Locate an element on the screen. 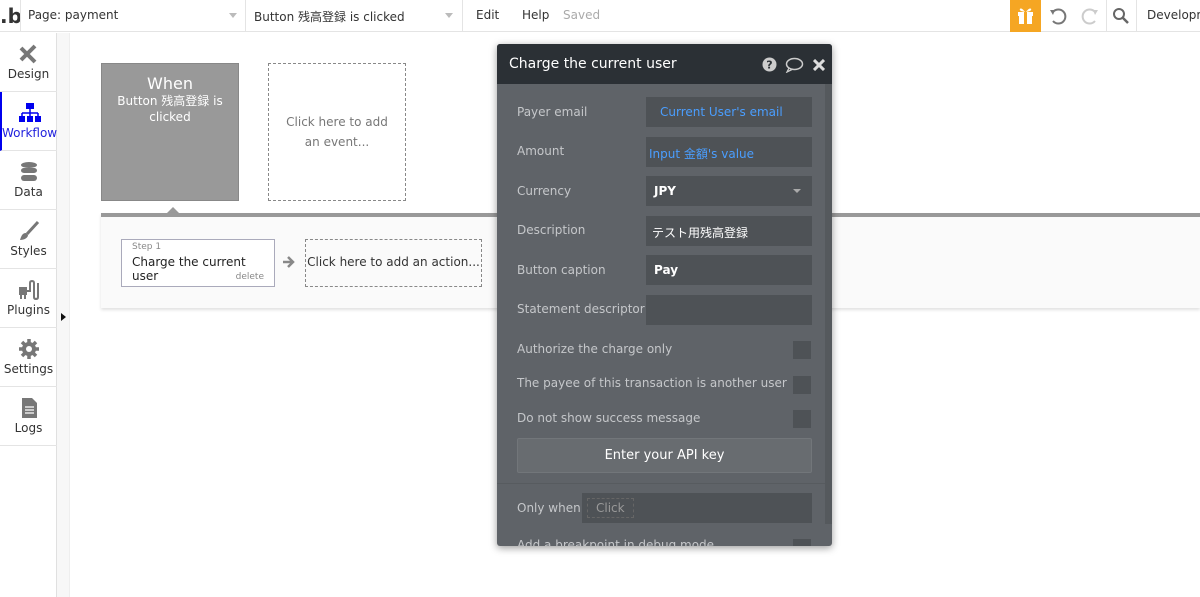 This screenshot has height=597, width=1200. payee-other-user-checkbox is located at coordinates (802, 385).